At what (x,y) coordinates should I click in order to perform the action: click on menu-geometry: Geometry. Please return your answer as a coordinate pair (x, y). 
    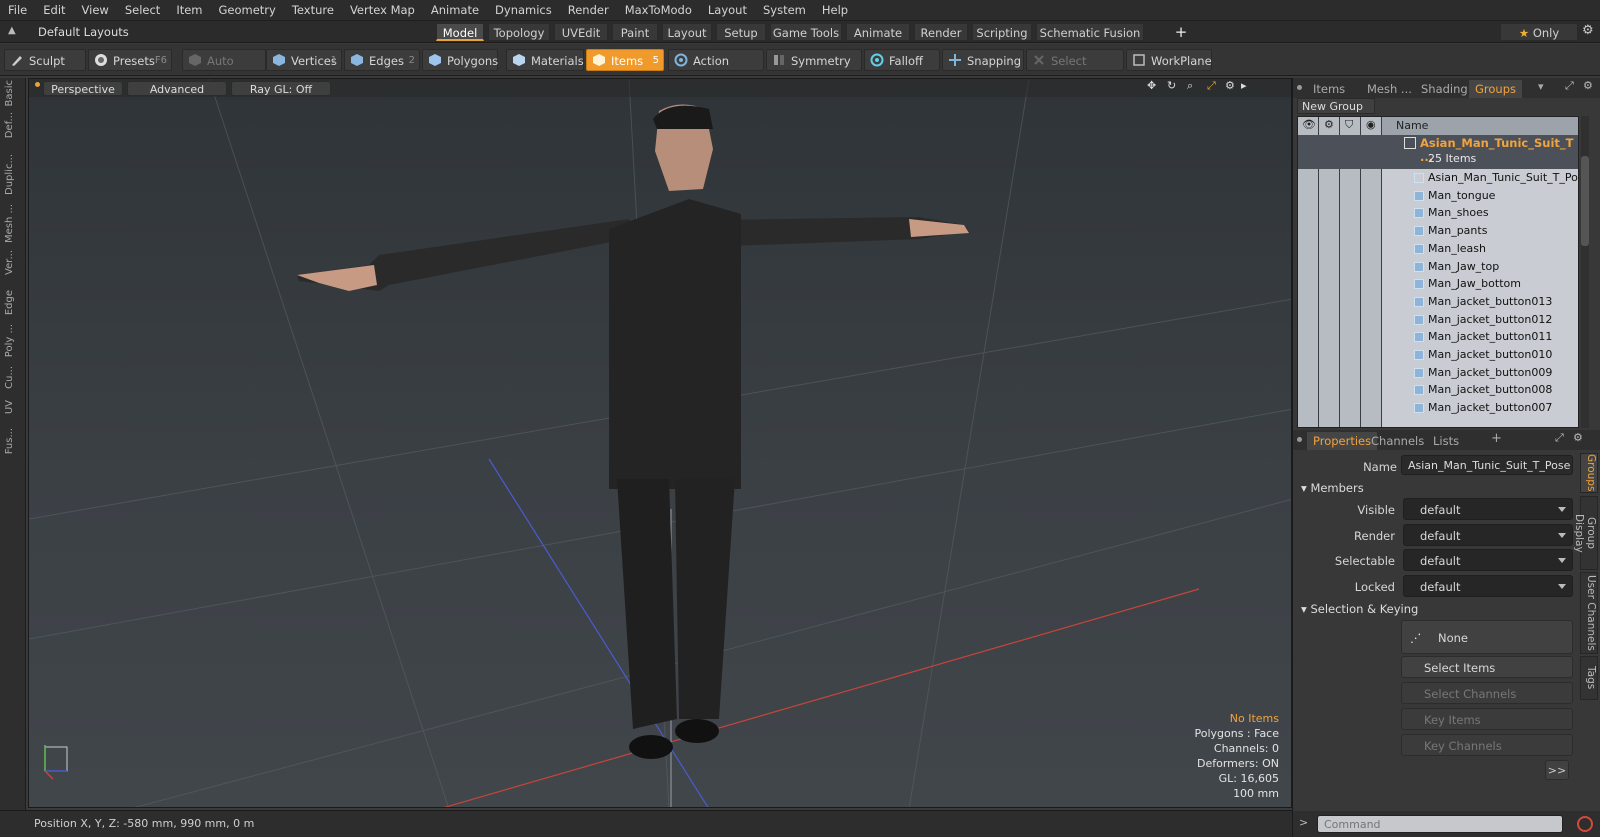
    Looking at the image, I should click on (247, 10).